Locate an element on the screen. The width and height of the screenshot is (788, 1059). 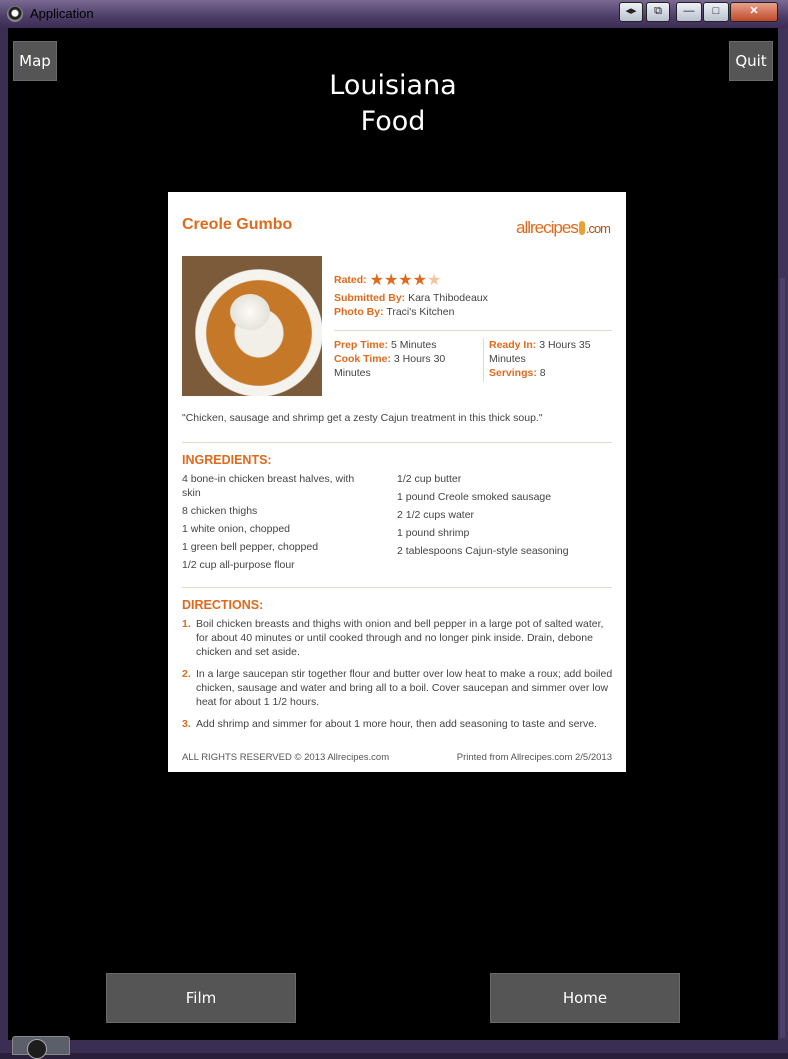
ingredient-item: 1 green bell pepper, chopped is located at coordinates (250, 547).